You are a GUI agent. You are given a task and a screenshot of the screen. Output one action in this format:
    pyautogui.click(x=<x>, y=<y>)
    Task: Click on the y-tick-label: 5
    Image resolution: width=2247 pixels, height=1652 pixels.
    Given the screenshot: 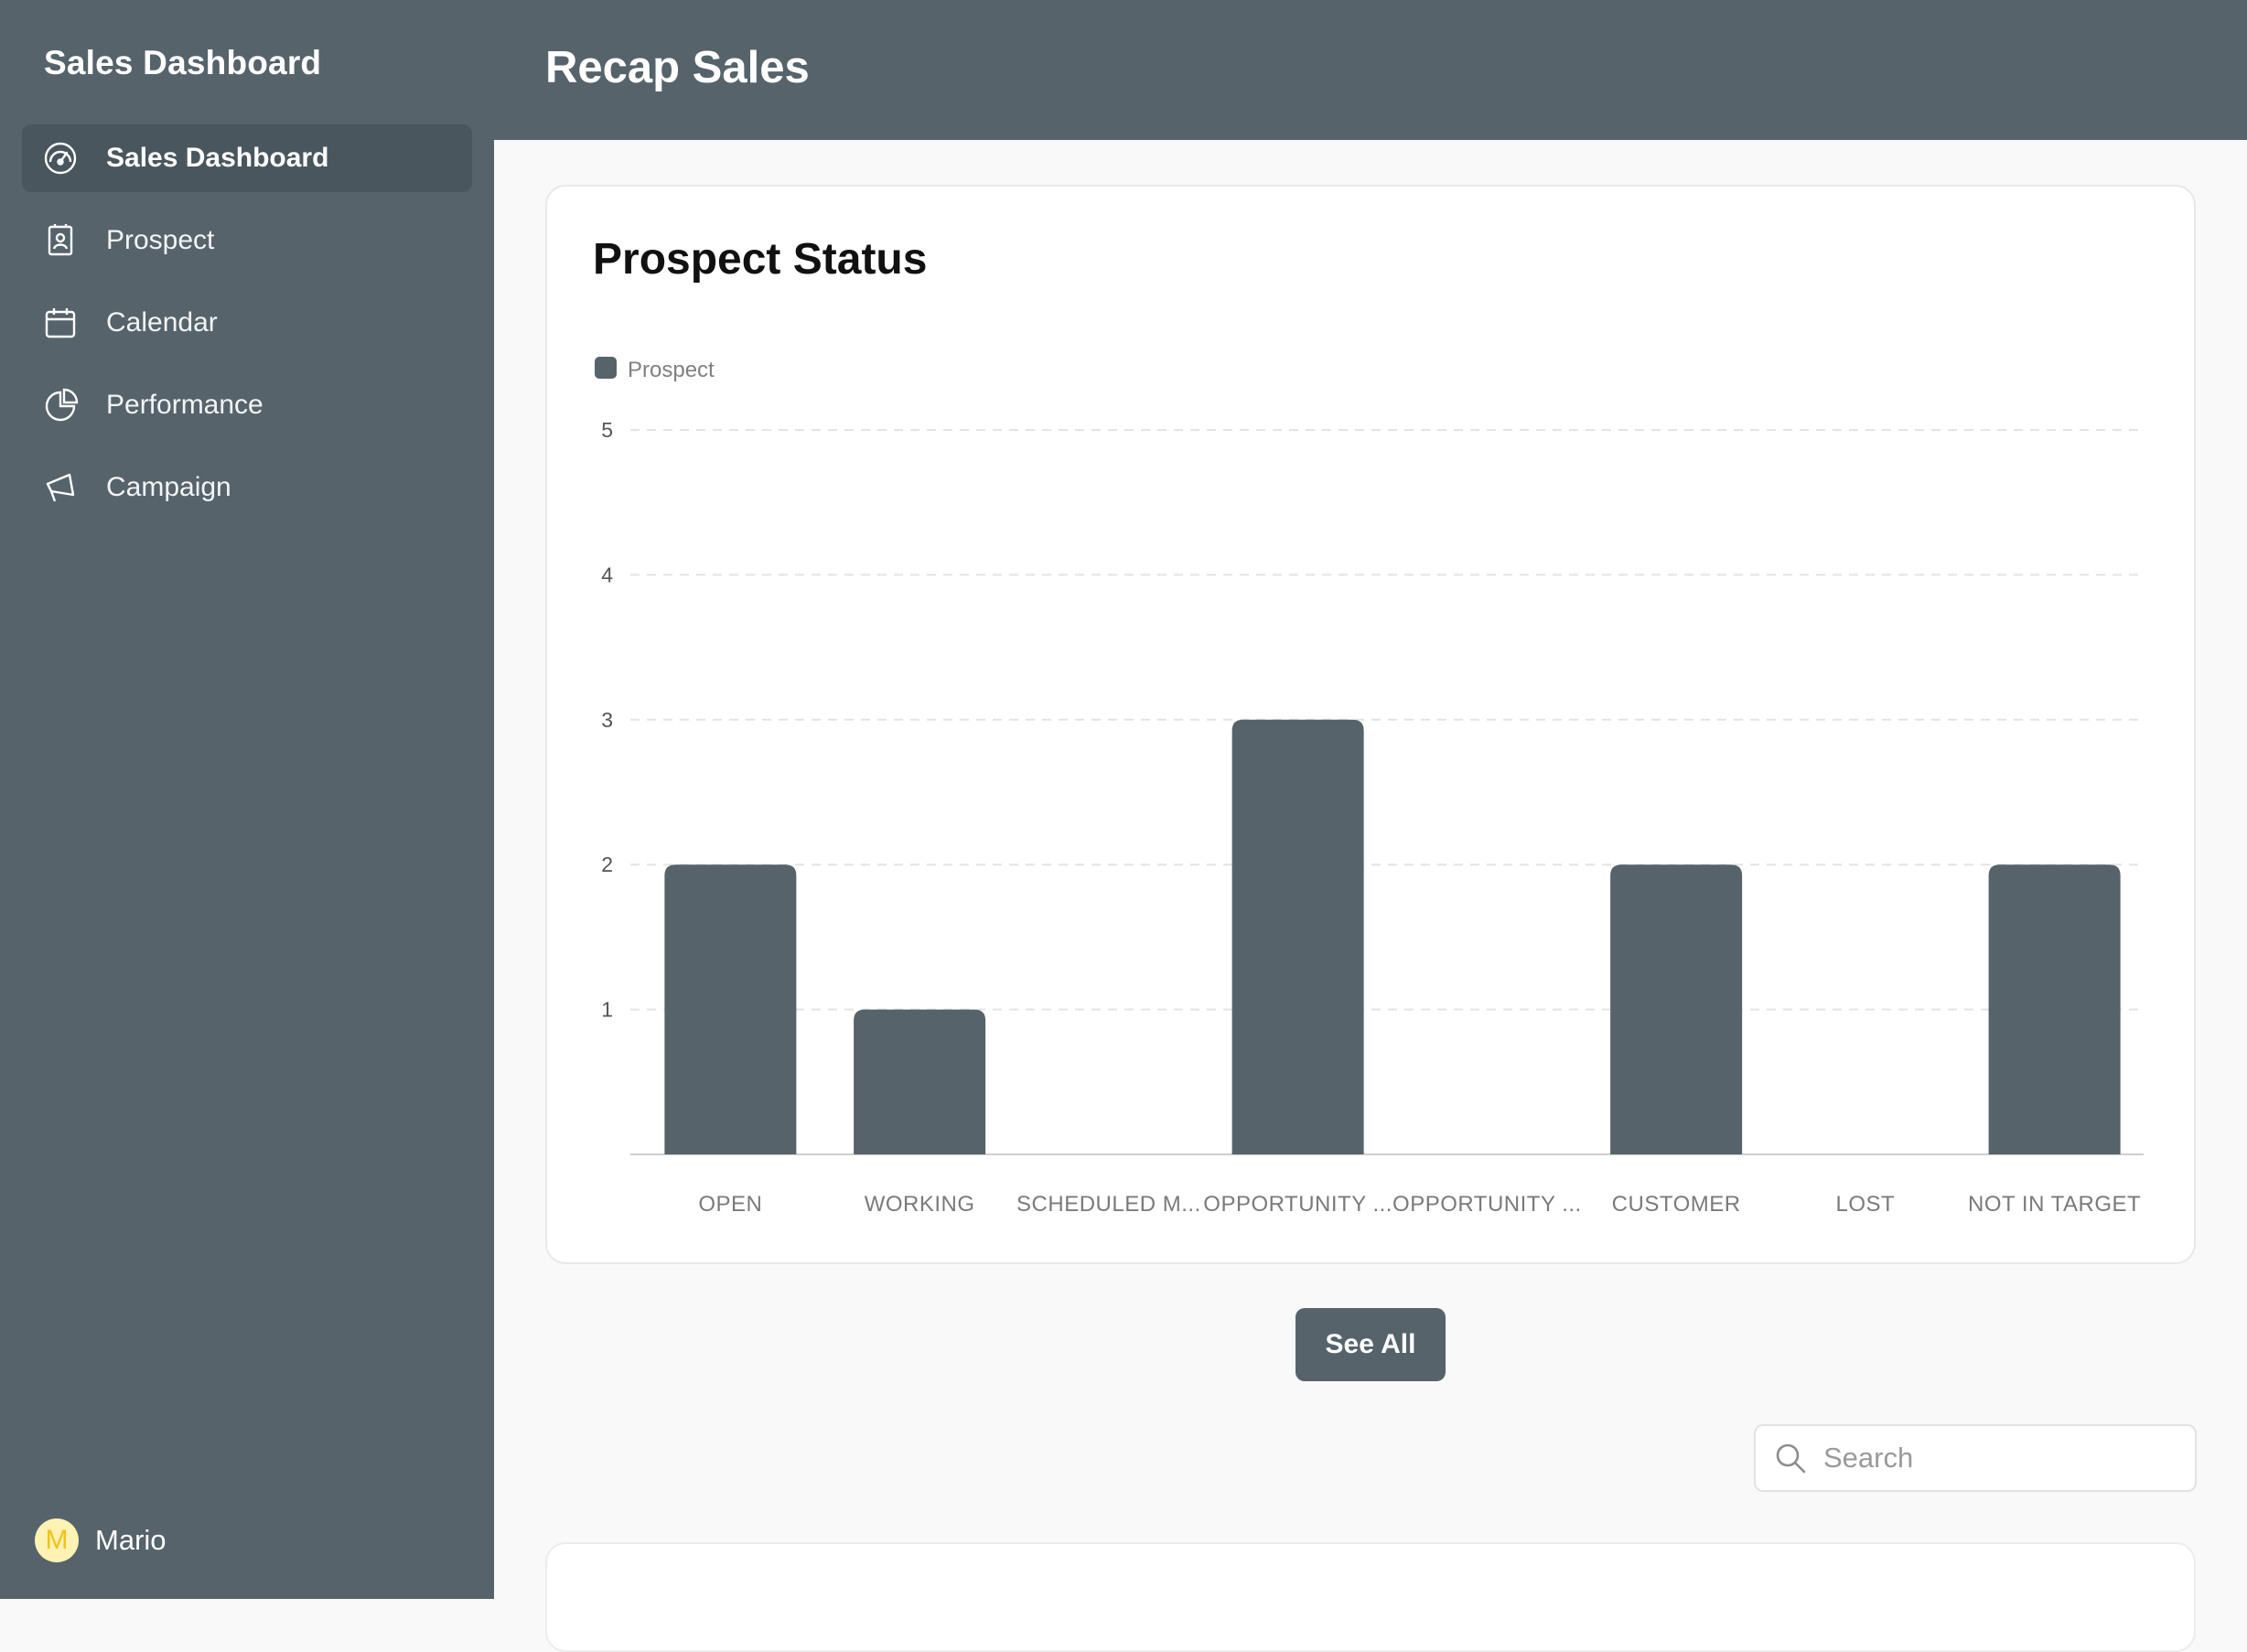 What is the action you would take?
    pyautogui.click(x=607, y=430)
    